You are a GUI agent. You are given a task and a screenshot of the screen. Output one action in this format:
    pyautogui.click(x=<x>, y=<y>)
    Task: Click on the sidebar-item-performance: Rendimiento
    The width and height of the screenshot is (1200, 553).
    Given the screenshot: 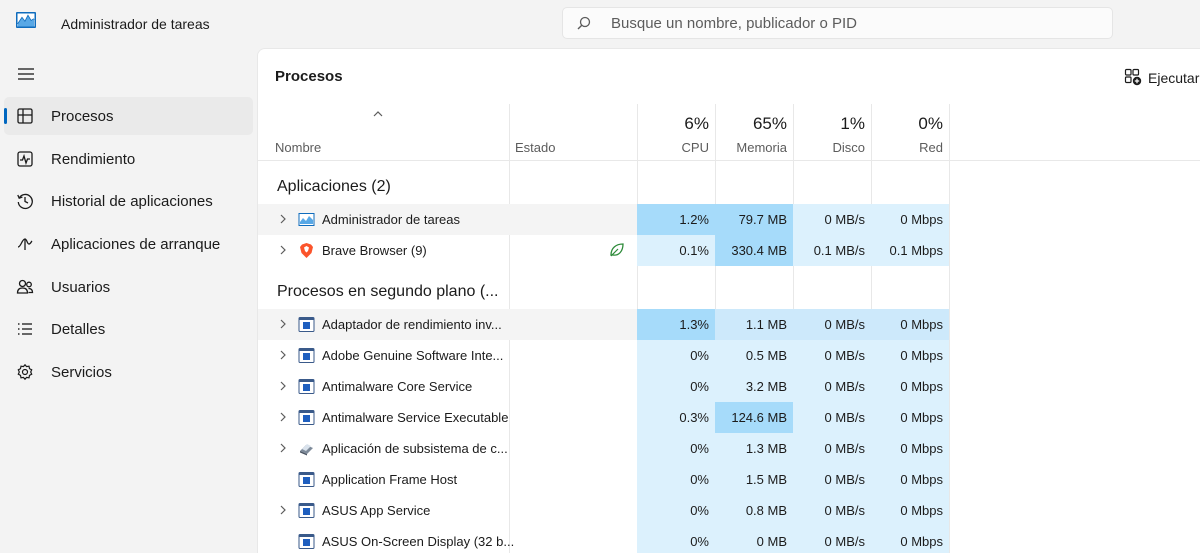 What is the action you would take?
    pyautogui.click(x=128, y=159)
    